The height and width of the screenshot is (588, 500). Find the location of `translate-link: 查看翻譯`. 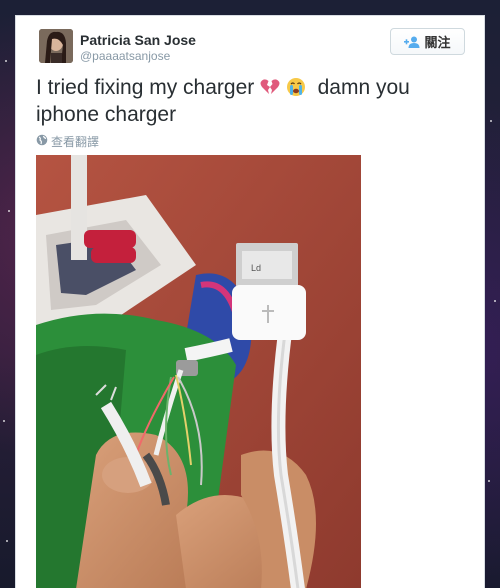

translate-link: 查看翻譯 is located at coordinates (67, 141).